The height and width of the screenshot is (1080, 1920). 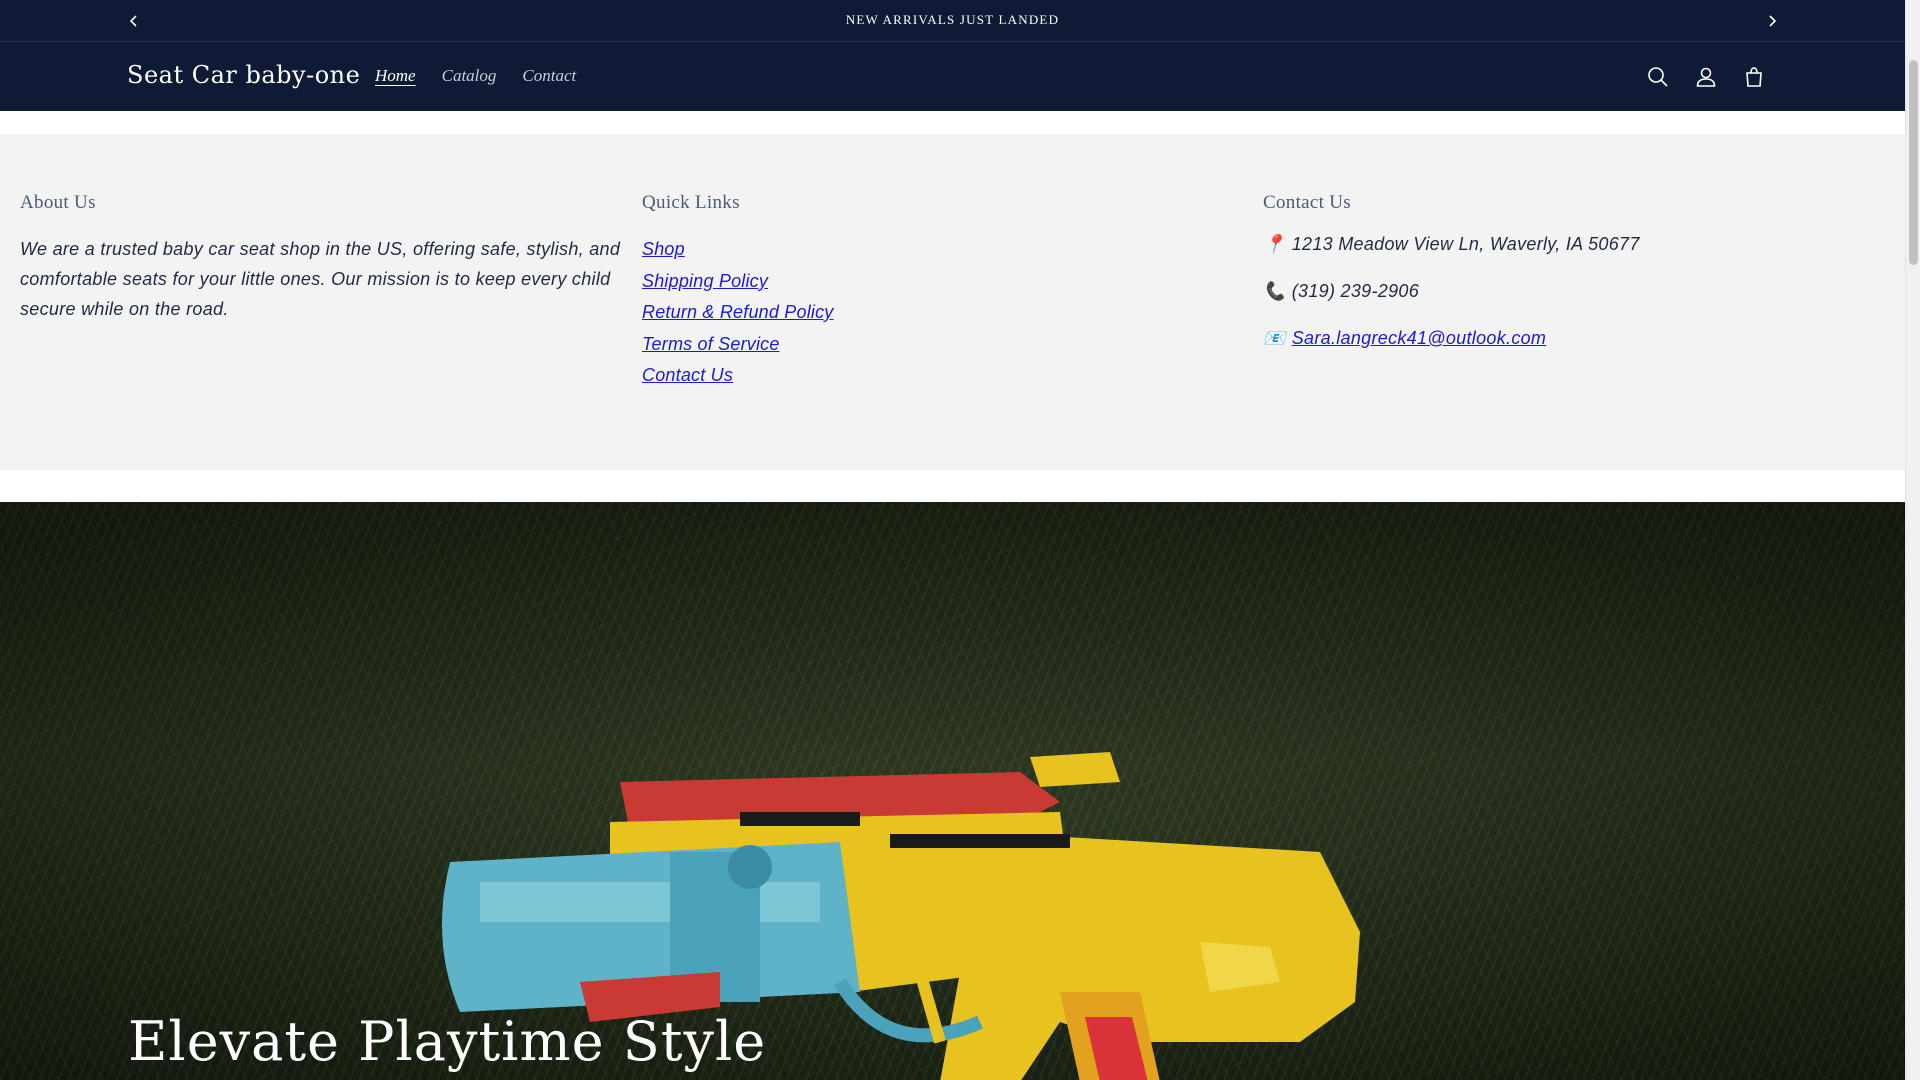 I want to click on phone-text: (319) 239-2906, so click(x=1355, y=291).